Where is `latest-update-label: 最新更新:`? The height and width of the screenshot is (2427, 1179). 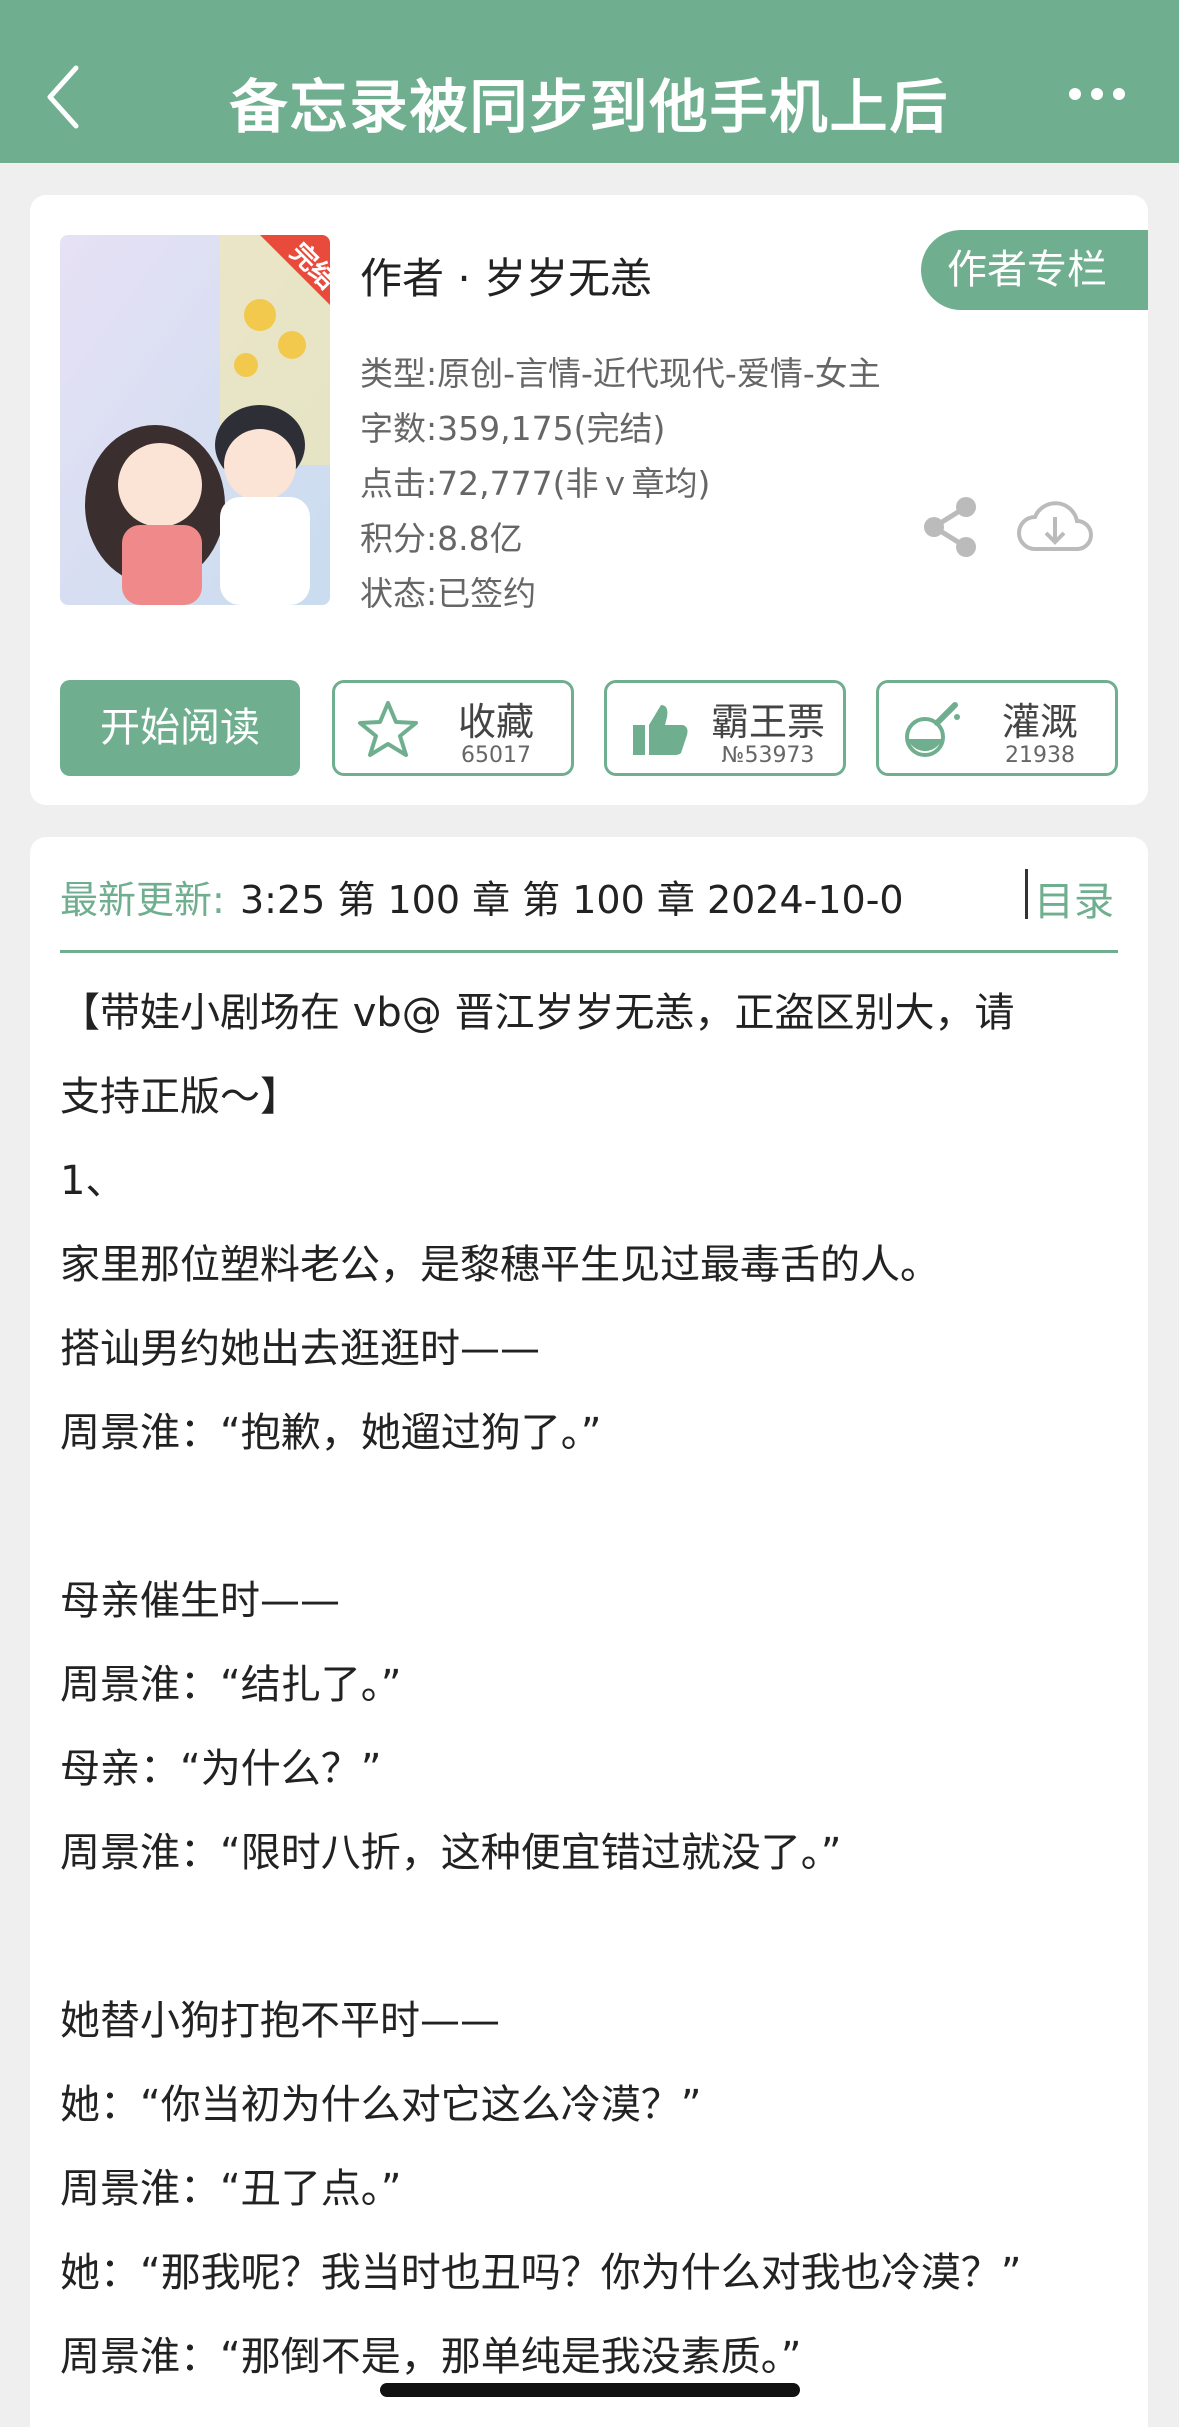 latest-update-label: 最新更新: is located at coordinates (142, 900).